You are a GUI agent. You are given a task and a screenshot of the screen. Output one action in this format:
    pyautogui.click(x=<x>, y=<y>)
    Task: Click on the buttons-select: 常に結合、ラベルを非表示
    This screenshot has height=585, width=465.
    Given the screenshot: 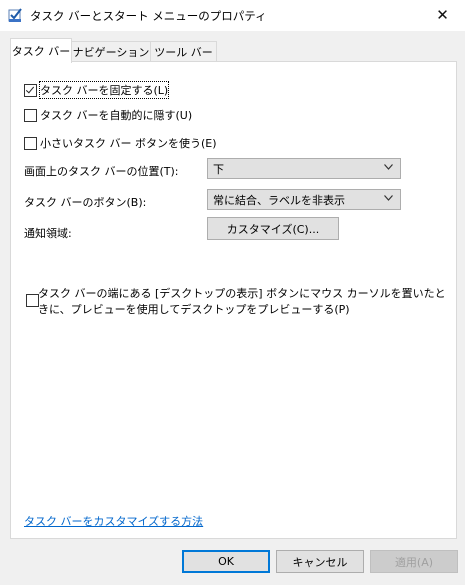 What is the action you would take?
    pyautogui.click(x=304, y=199)
    